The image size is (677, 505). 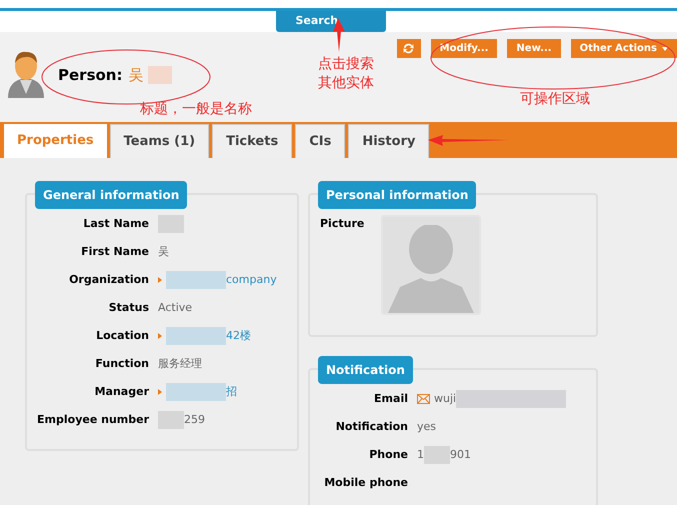 I want to click on tab: CIs, so click(x=320, y=141).